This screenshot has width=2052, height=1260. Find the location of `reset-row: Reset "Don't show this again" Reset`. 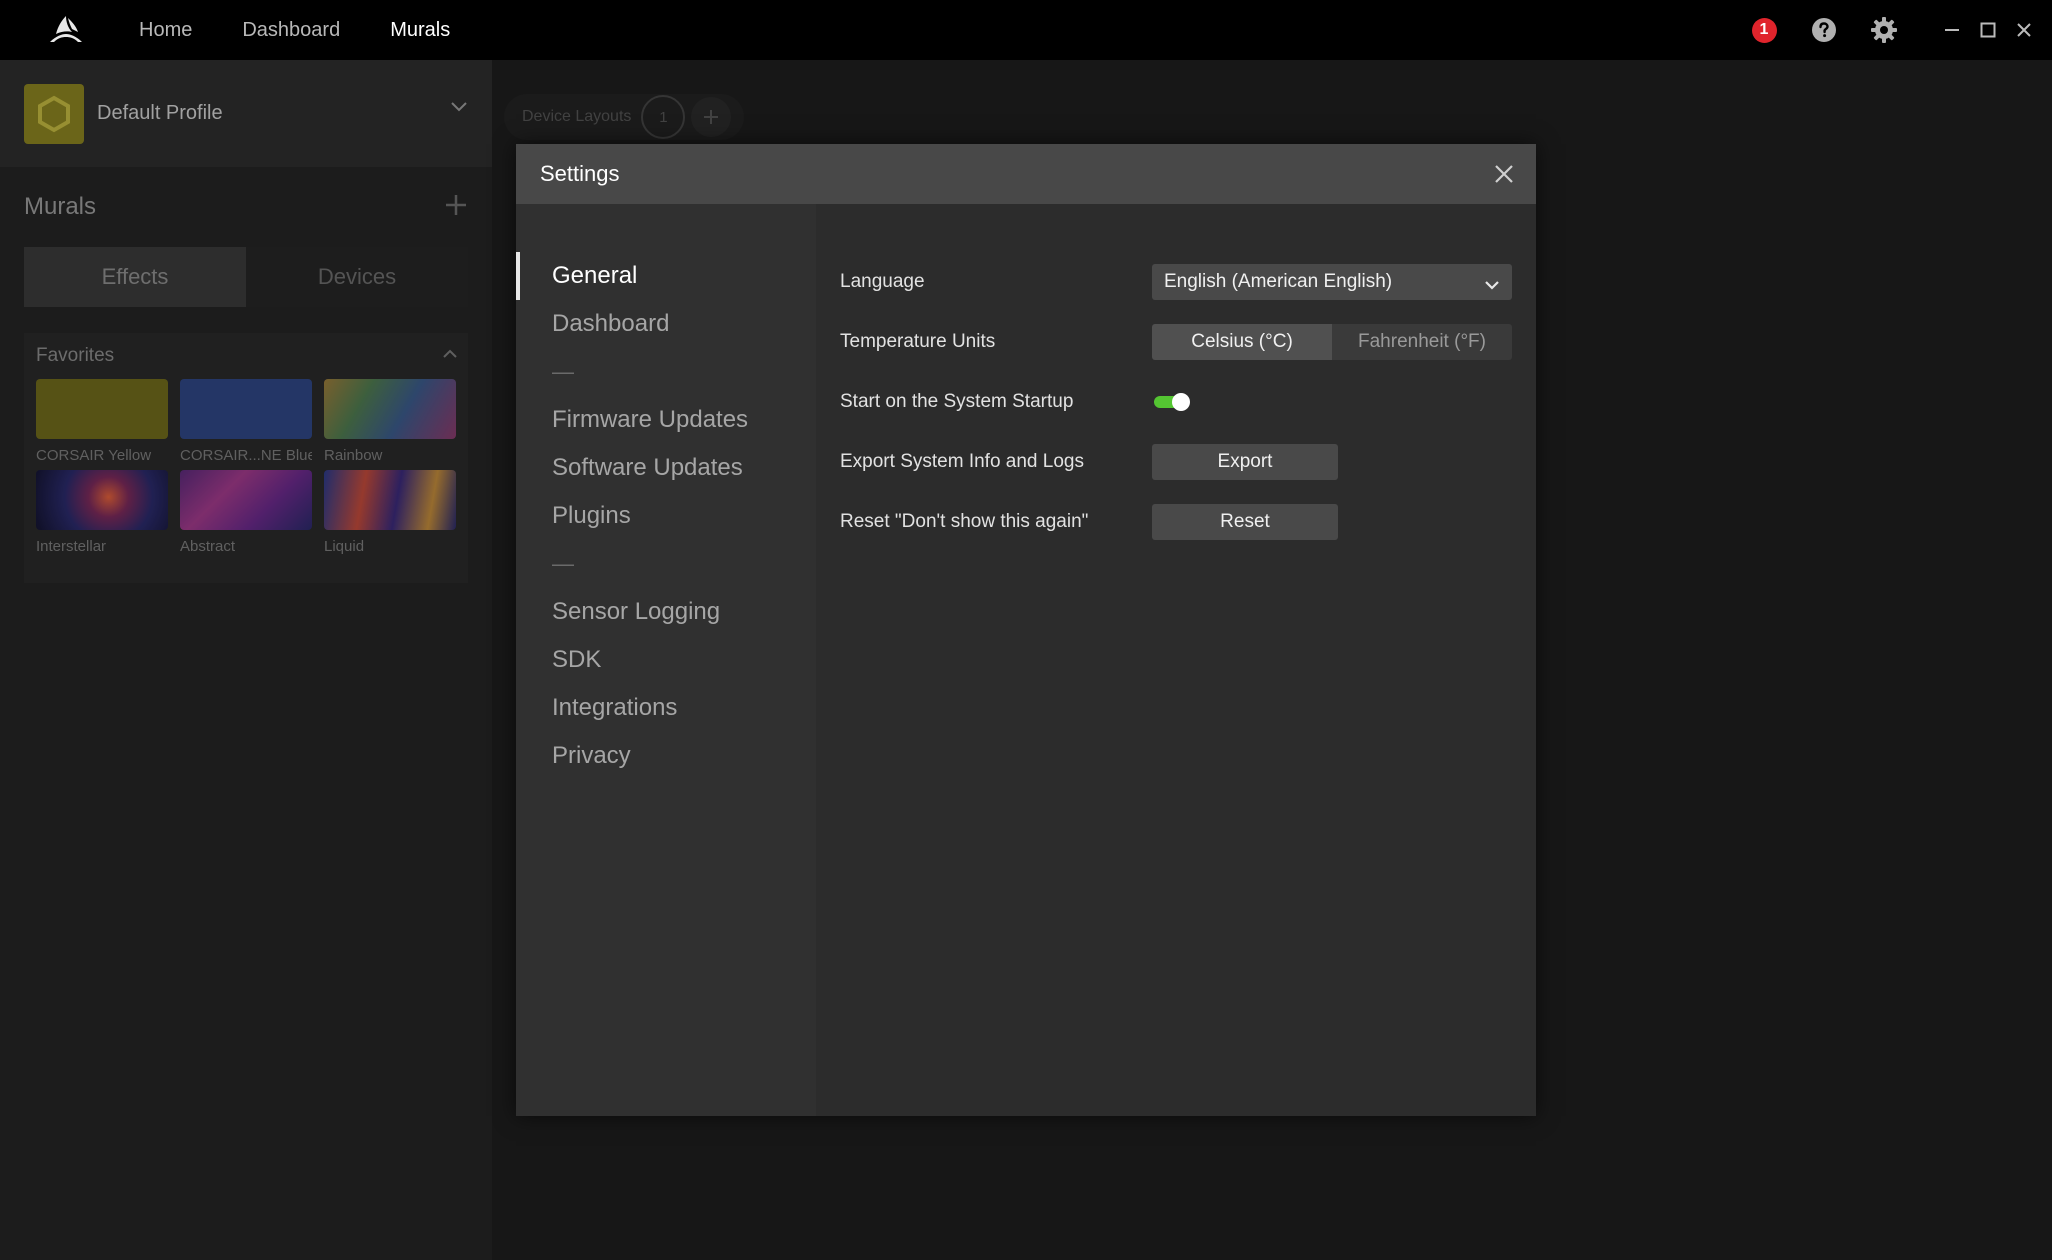

reset-row: Reset "Don't show this again" Reset is located at coordinates (1188, 522).